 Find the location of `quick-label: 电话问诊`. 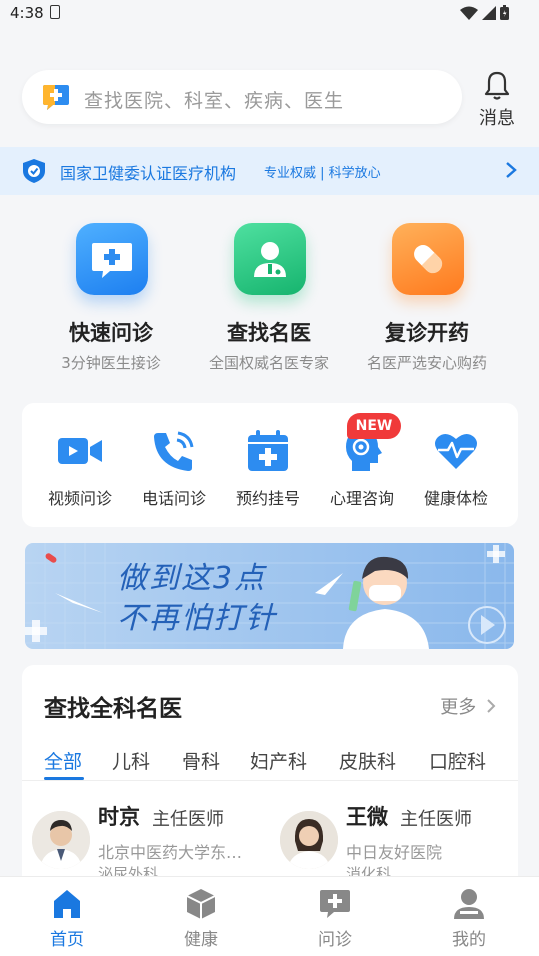

quick-label: 电话问诊 is located at coordinates (173, 498).